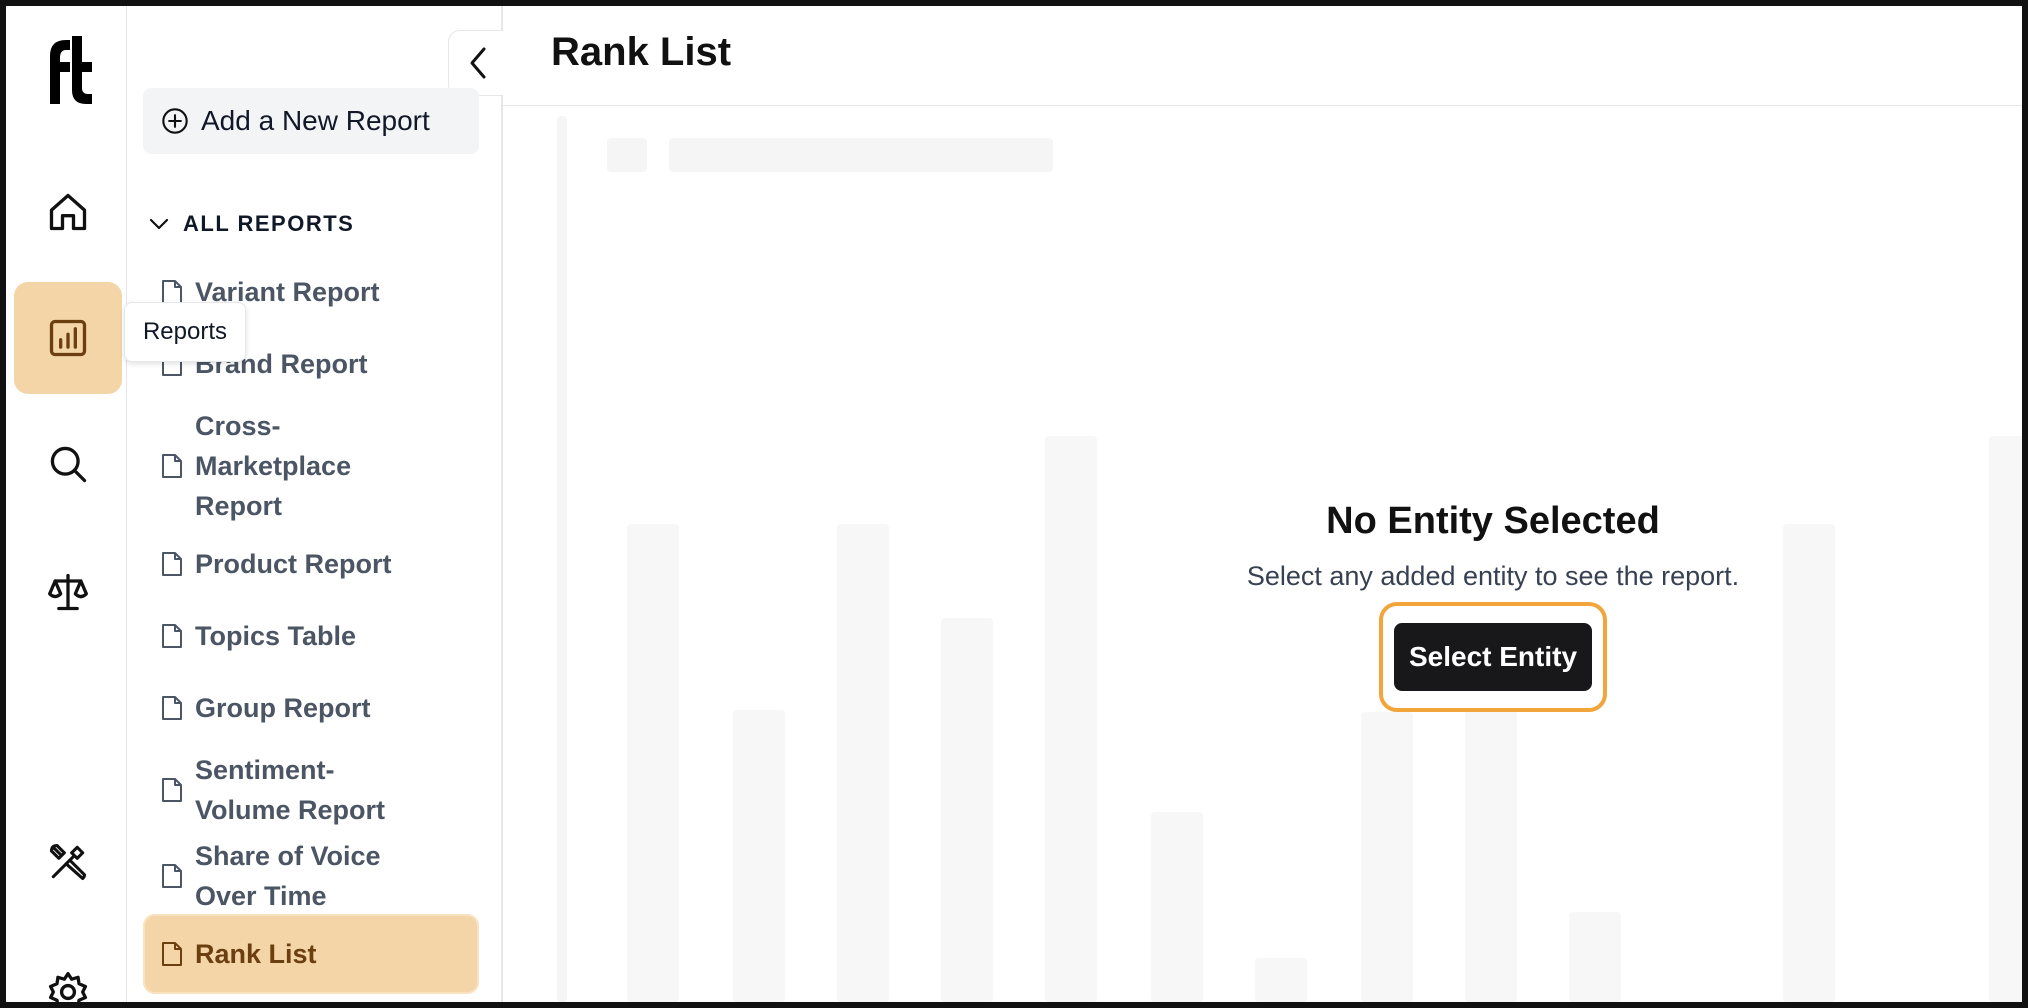 Image resolution: width=2028 pixels, height=1008 pixels. I want to click on report-item-rank-list: Rank List, so click(311, 954).